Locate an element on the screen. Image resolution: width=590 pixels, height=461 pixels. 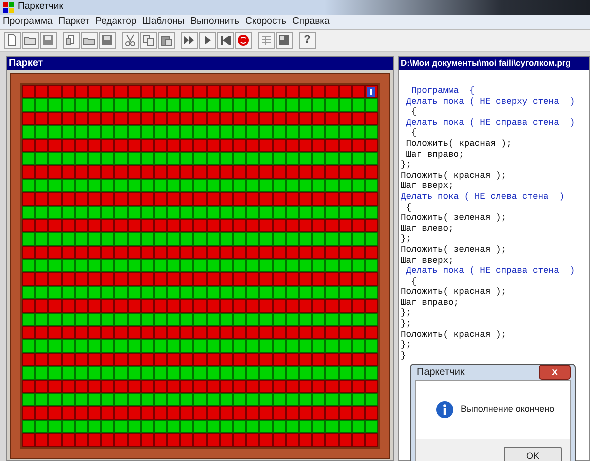
panel-title: Паркет is located at coordinates (200, 63).